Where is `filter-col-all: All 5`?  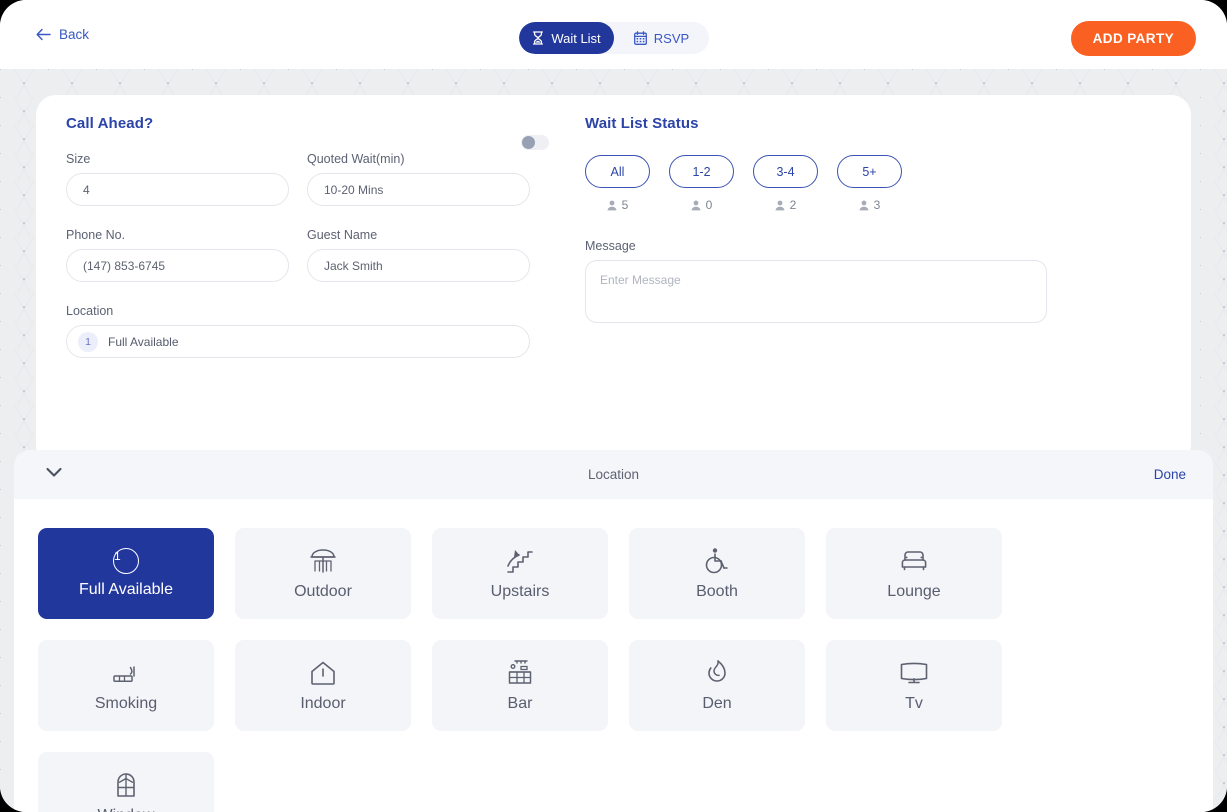
filter-col-all: All 5 is located at coordinates (617, 183).